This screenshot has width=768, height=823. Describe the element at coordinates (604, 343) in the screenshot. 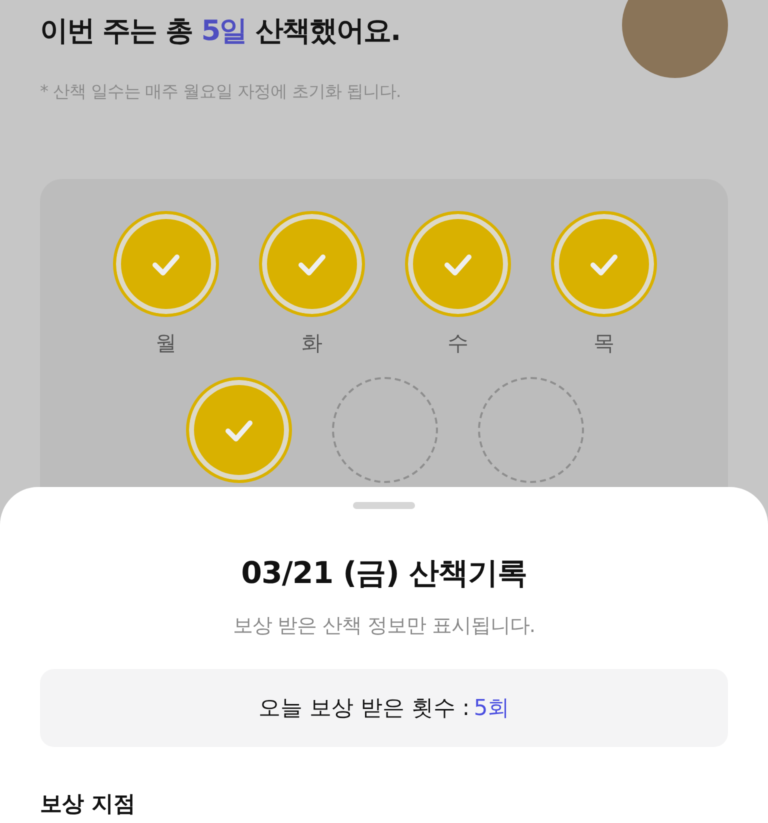

I see `weekday-label: 목` at that location.